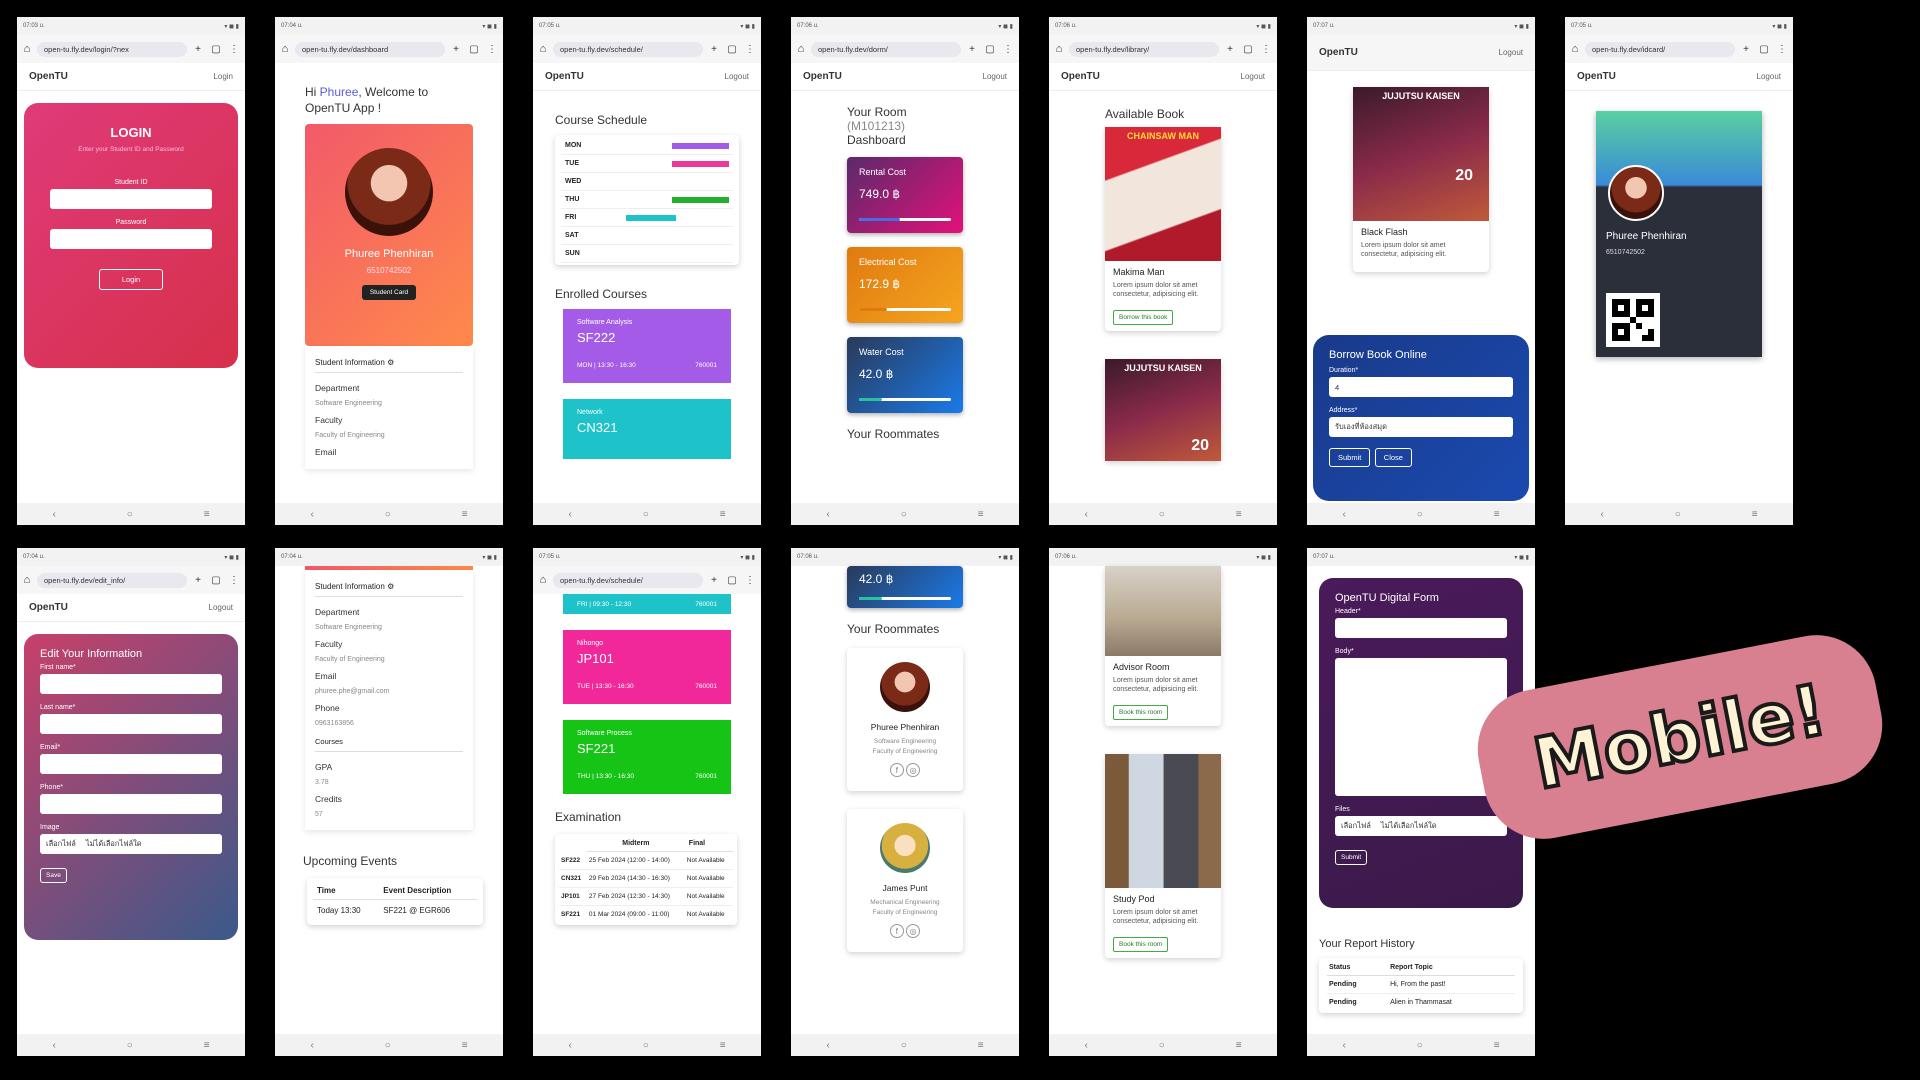 The width and height of the screenshot is (1920, 1080). Describe the element at coordinates (1421, 628) in the screenshot. I see `header-input` at that location.